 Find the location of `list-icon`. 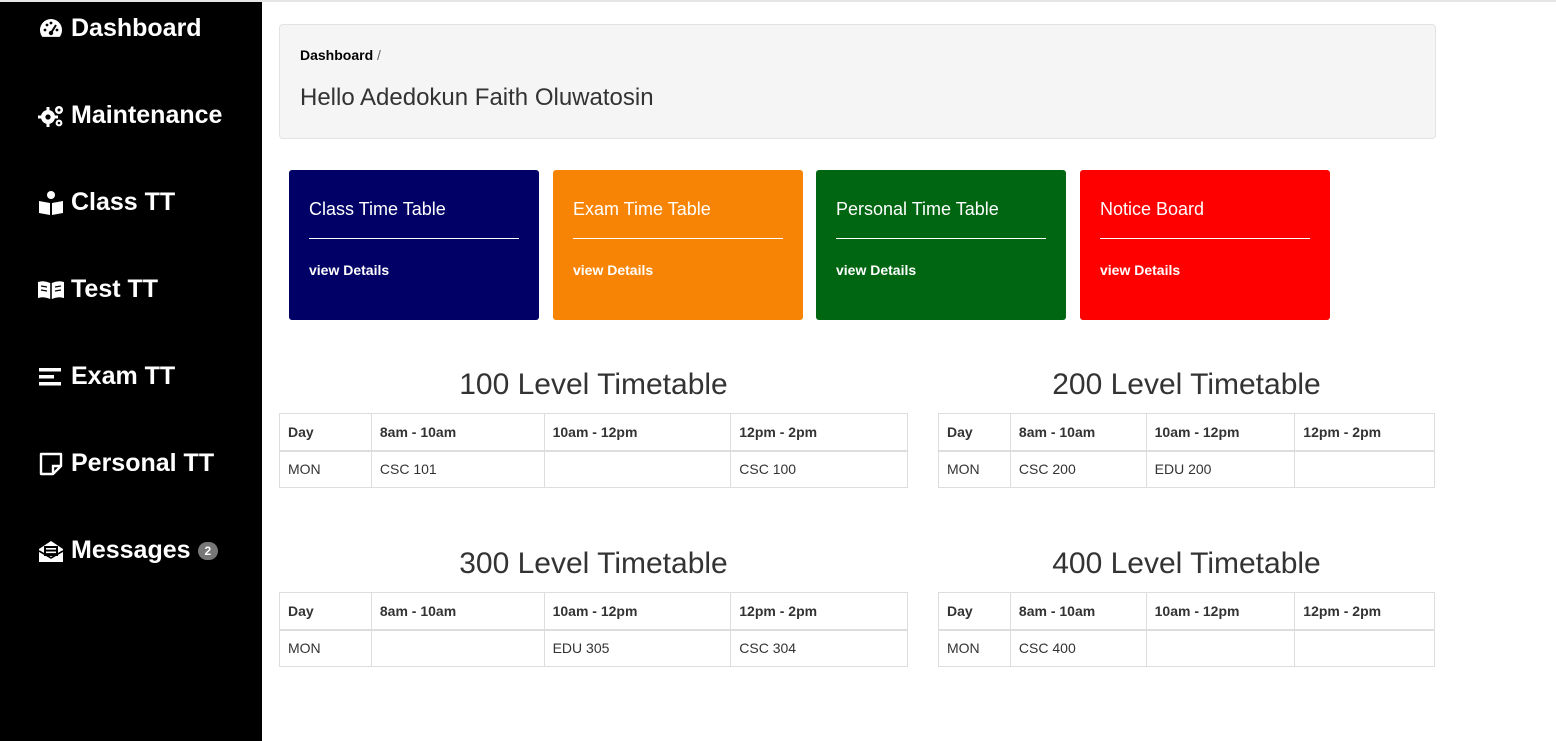

list-icon is located at coordinates (50, 376).